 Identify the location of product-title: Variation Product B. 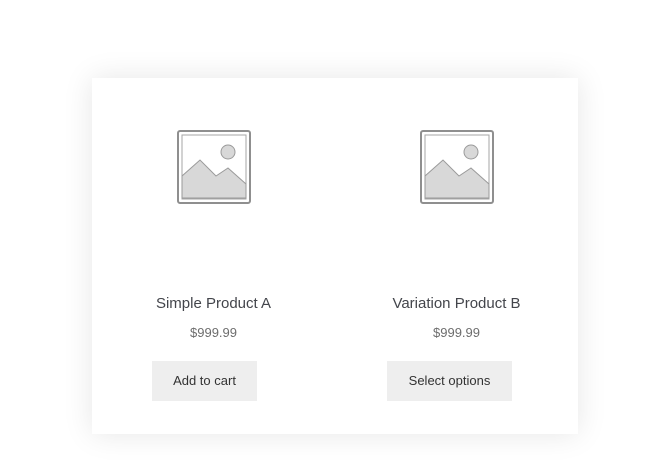
(456, 304).